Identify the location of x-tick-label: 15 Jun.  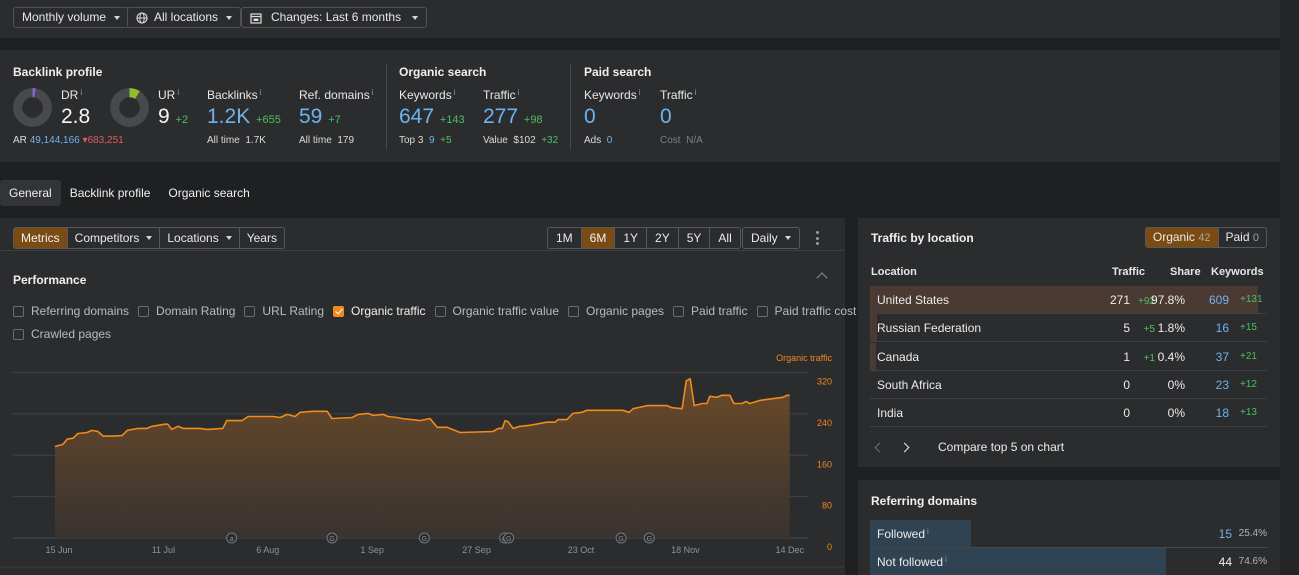
(58, 550).